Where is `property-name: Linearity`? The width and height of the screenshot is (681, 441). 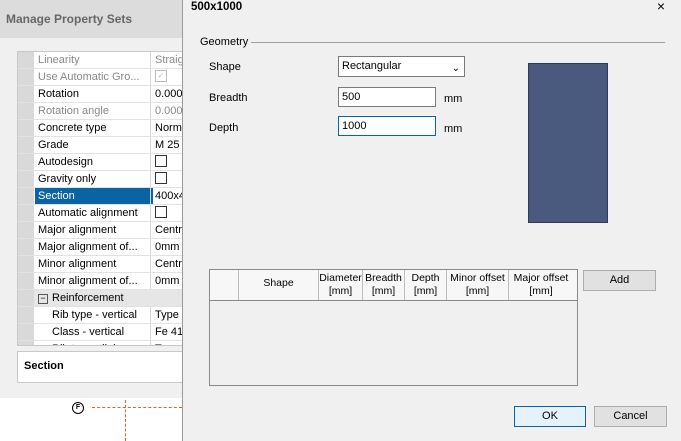
property-name: Linearity is located at coordinates (59, 60).